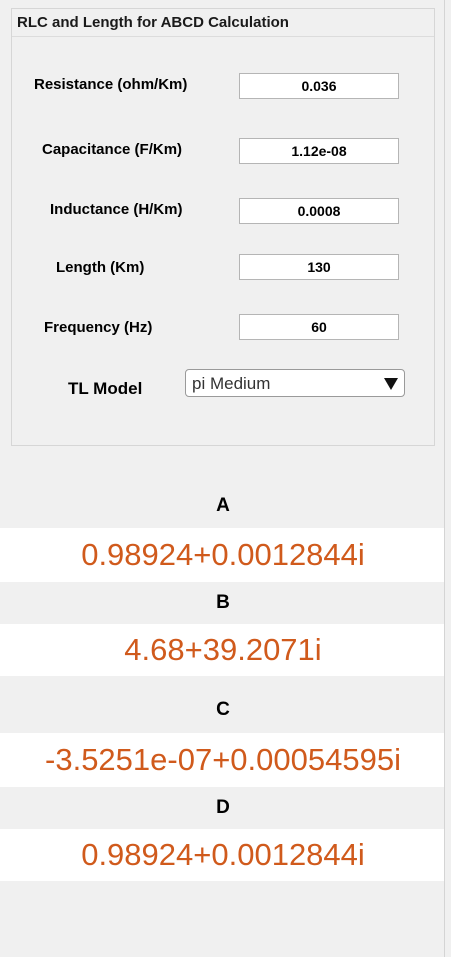 This screenshot has height=957, width=451. What do you see at coordinates (223, 855) in the screenshot?
I see `result-d-value: 0.98924+0.0012844i` at bounding box center [223, 855].